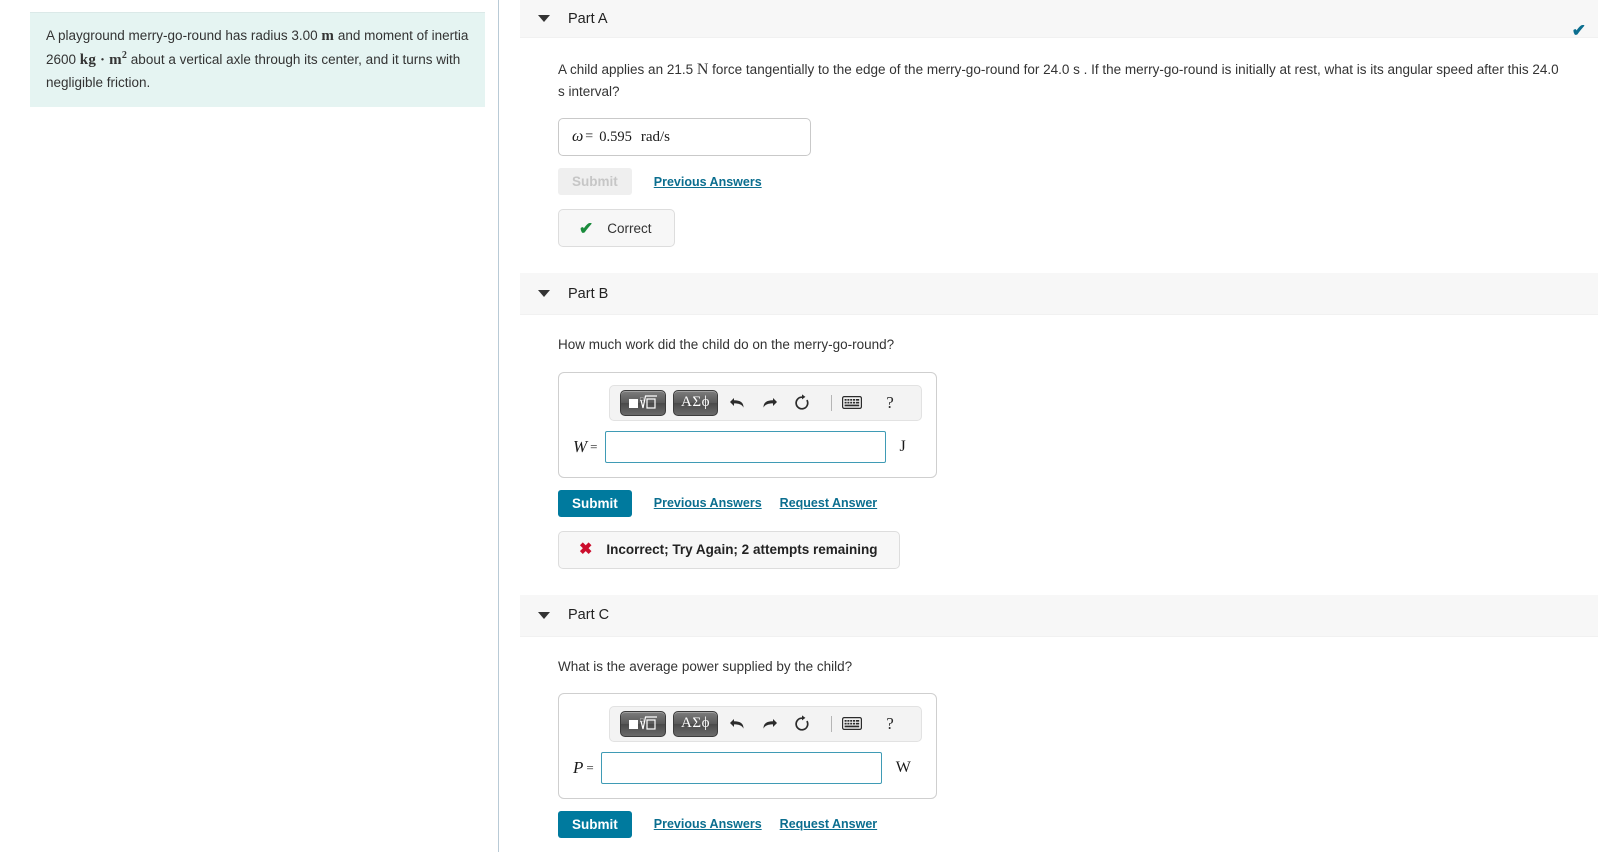  I want to click on keyboard-icon-b, so click(852, 403).